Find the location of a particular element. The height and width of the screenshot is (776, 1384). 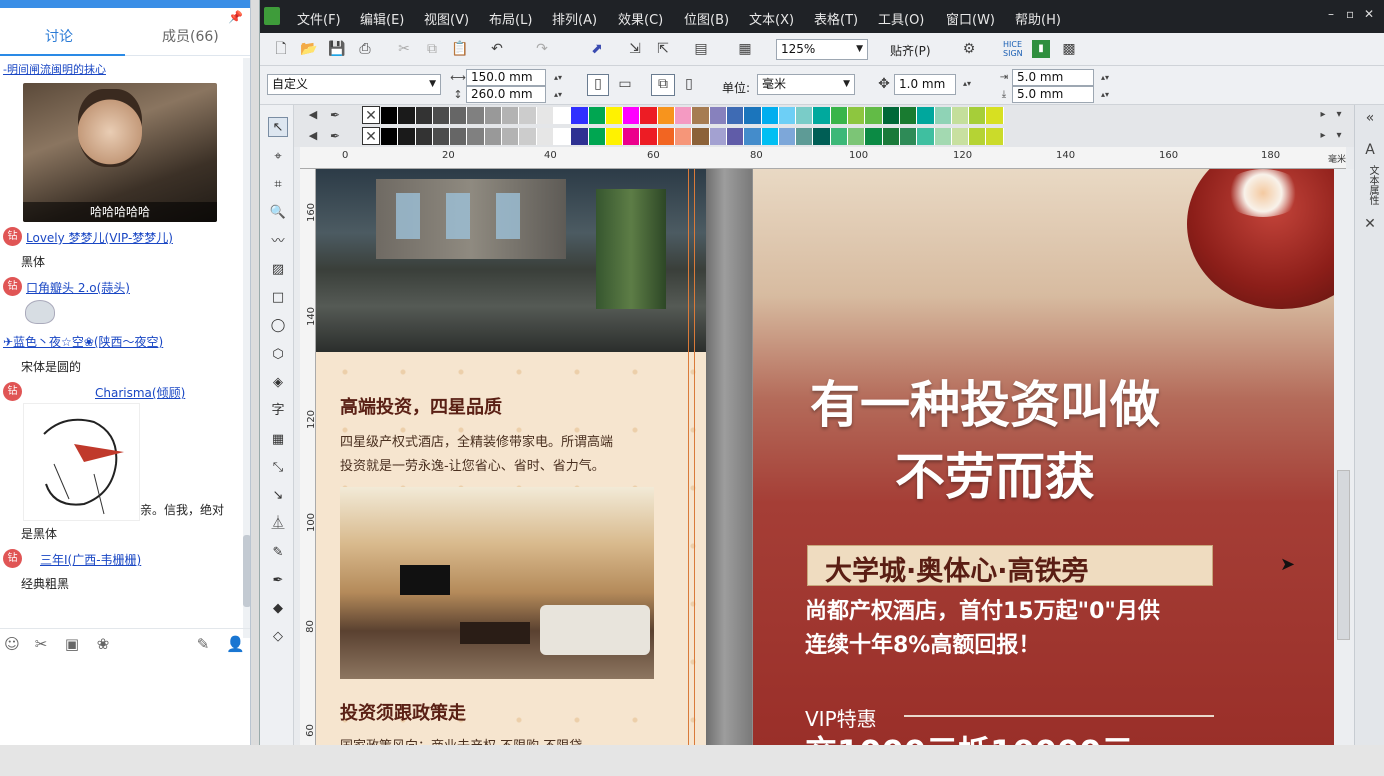

outline-pen-icon: ✒ is located at coordinates (278, 581).